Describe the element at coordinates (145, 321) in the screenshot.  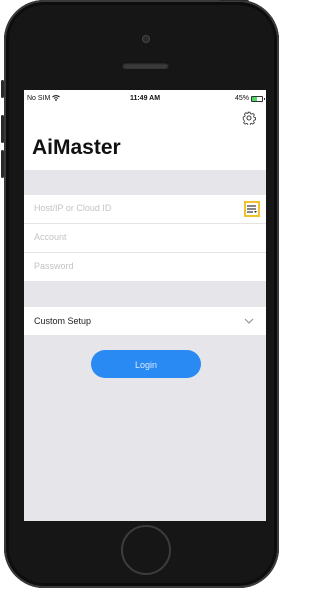
I see `custom-setup-row: Custom Setup` at that location.